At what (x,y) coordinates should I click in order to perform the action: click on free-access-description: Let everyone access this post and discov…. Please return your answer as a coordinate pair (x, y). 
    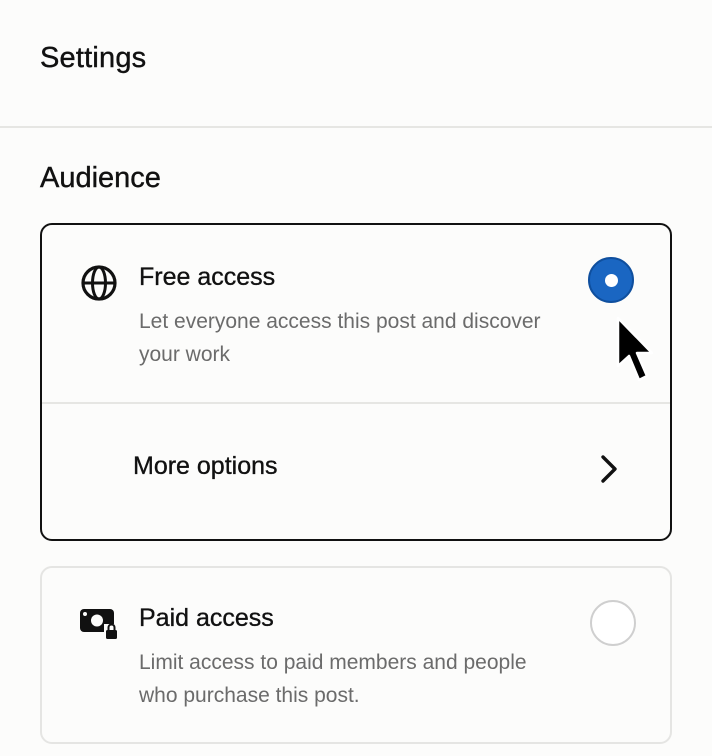
    Looking at the image, I should click on (340, 338).